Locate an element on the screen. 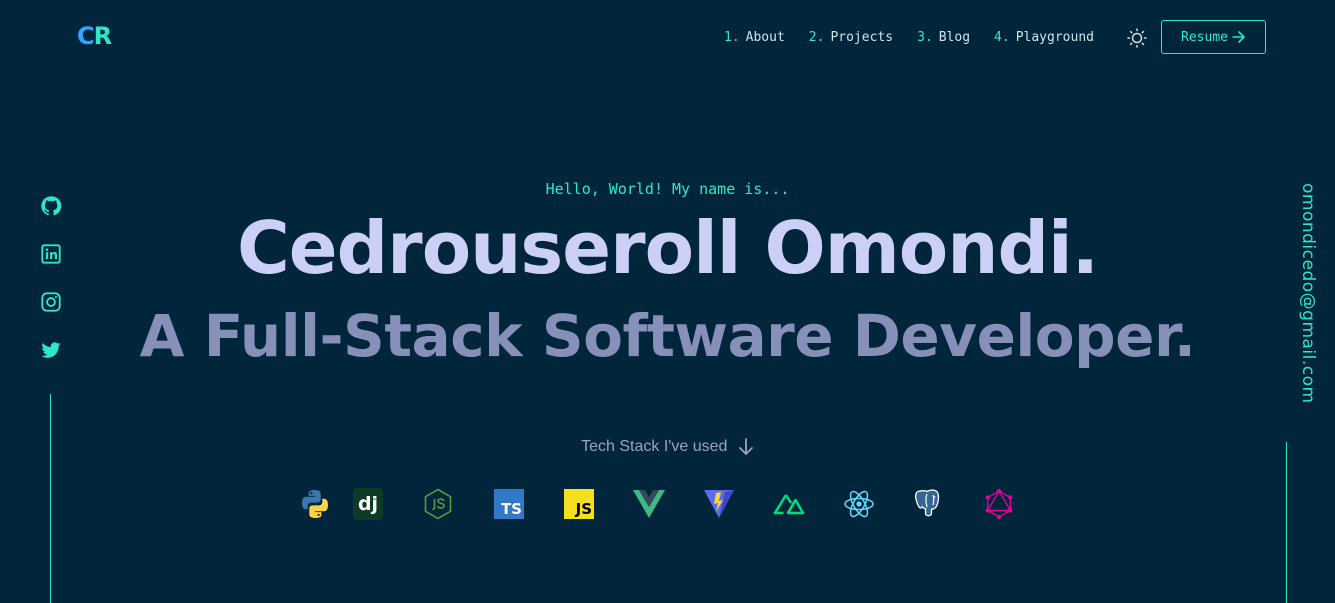 The image size is (1335, 603). nav-number: 4. is located at coordinates (1002, 37).